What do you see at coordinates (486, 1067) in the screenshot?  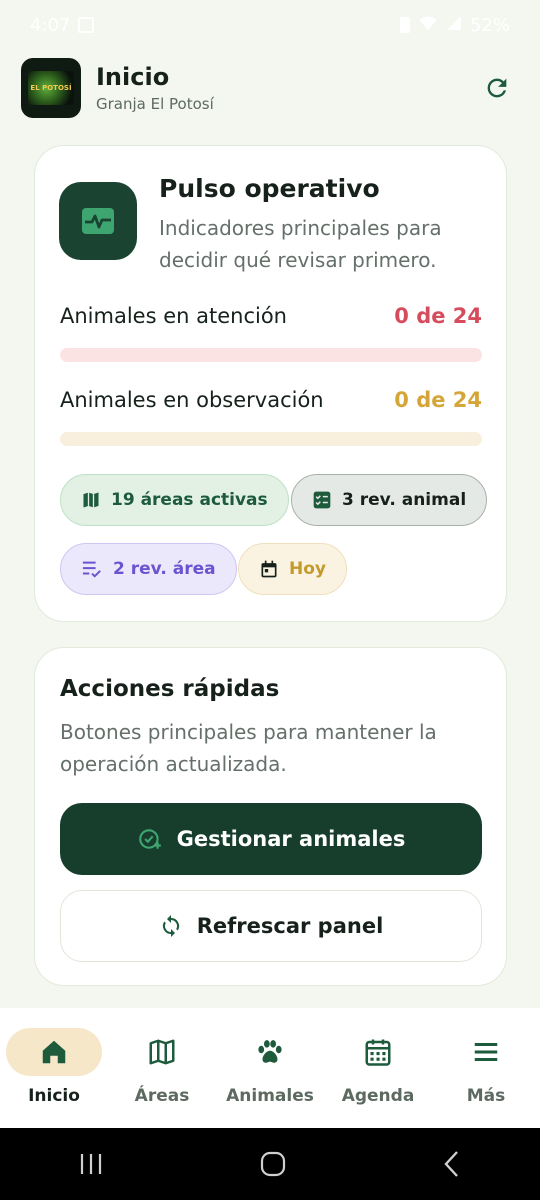 I see `nav-item-mas: Más` at bounding box center [486, 1067].